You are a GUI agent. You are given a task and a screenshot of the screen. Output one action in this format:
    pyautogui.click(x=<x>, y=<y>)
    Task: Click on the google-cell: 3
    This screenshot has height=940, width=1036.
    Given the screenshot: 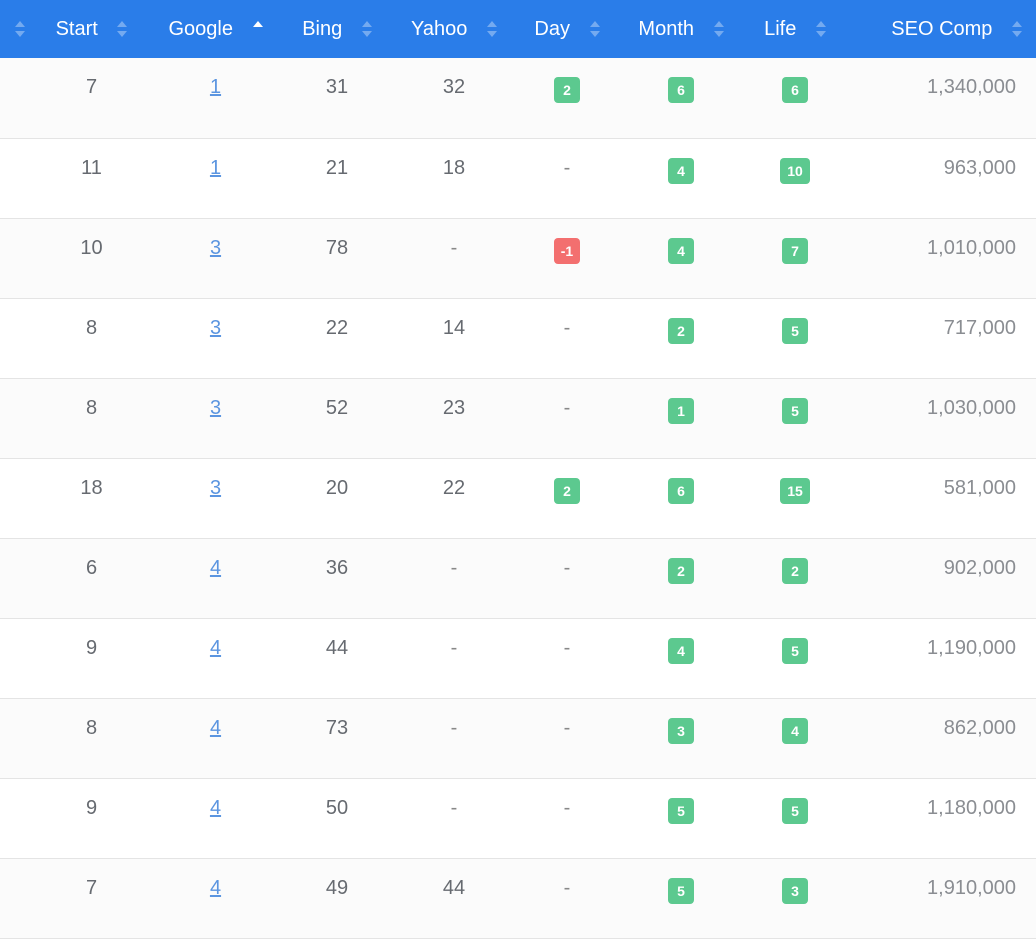 What is the action you would take?
    pyautogui.click(x=215, y=498)
    